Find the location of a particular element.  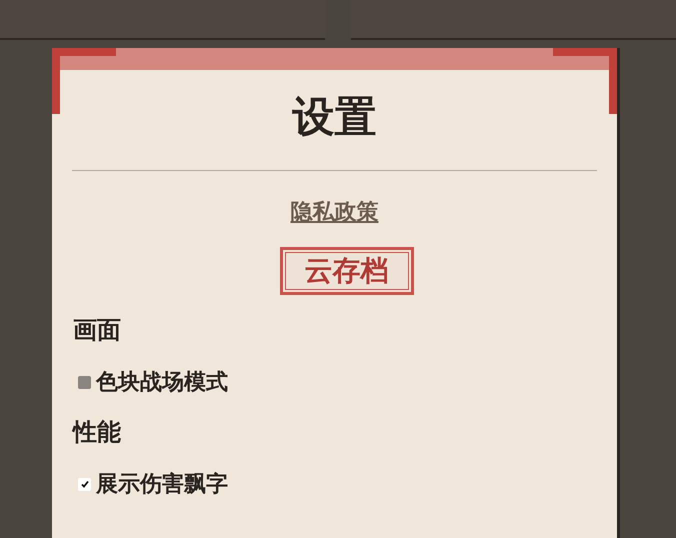

dialog-title: 设置 is located at coordinates (334, 117).